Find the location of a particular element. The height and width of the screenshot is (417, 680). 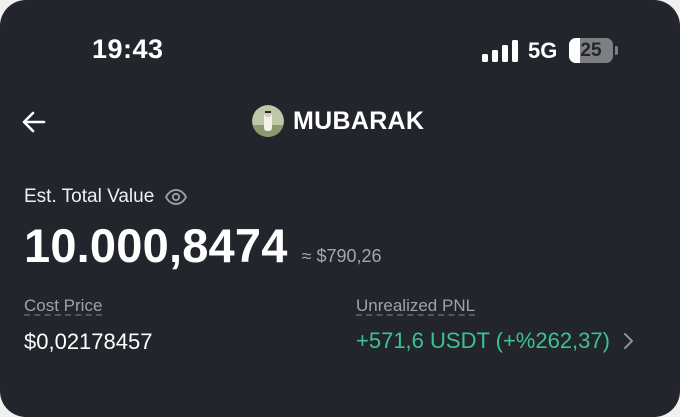

total-value-row: 10.000,8474 ≈ $790,26 is located at coordinates (203, 245).